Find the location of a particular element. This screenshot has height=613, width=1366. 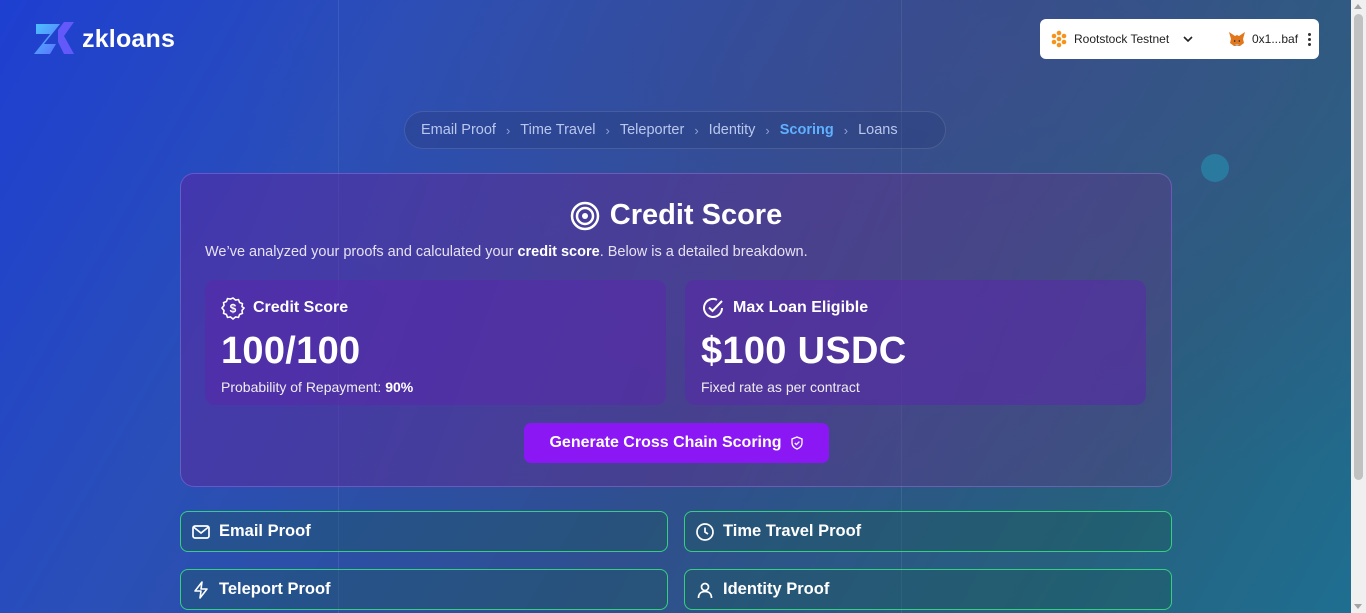

subtitle-emphasis: credit score is located at coordinates (558, 252).